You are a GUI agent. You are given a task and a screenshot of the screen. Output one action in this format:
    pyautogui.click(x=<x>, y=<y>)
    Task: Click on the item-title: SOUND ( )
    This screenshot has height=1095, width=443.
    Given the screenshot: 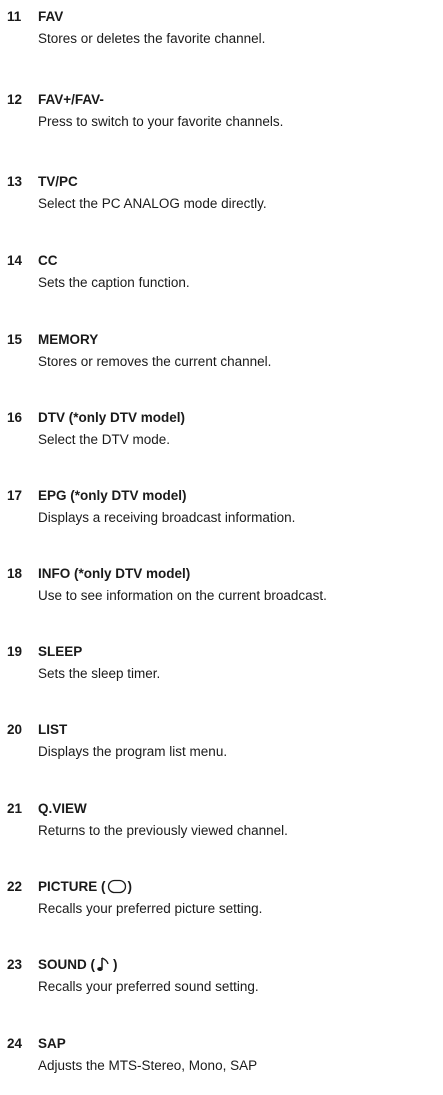 What is the action you would take?
    pyautogui.click(x=78, y=964)
    